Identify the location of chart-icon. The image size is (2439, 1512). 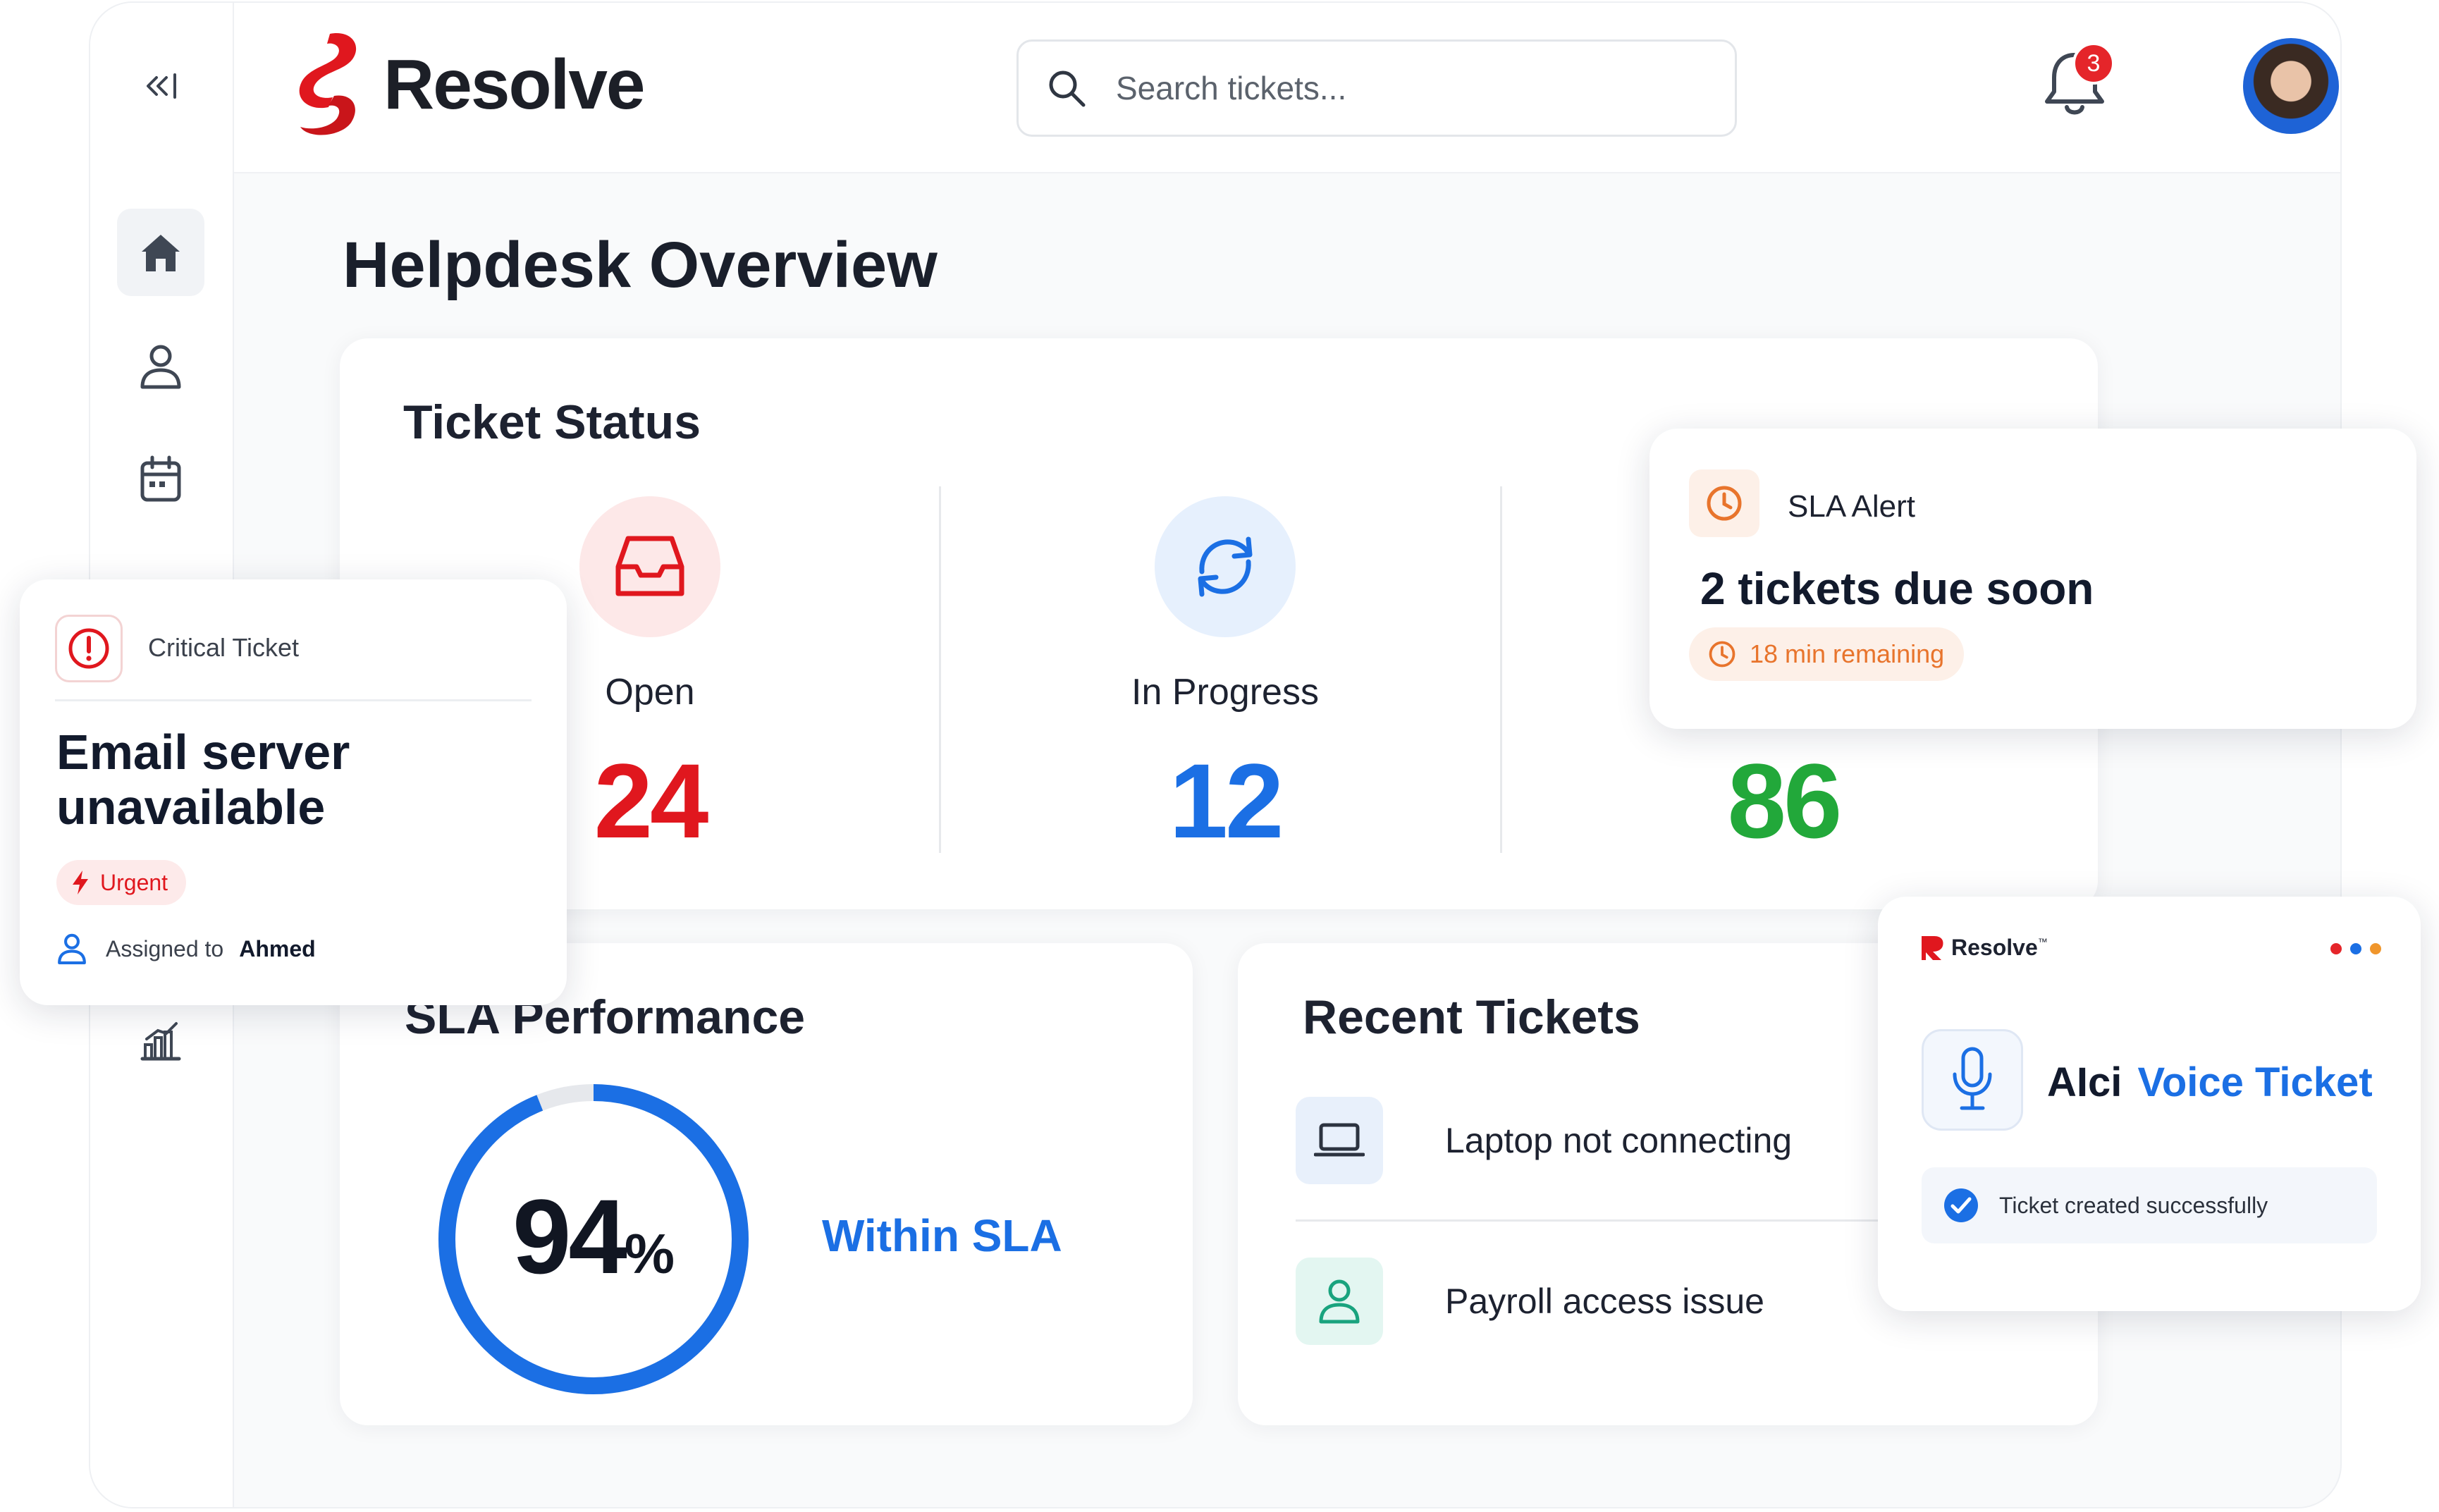
(160, 1041).